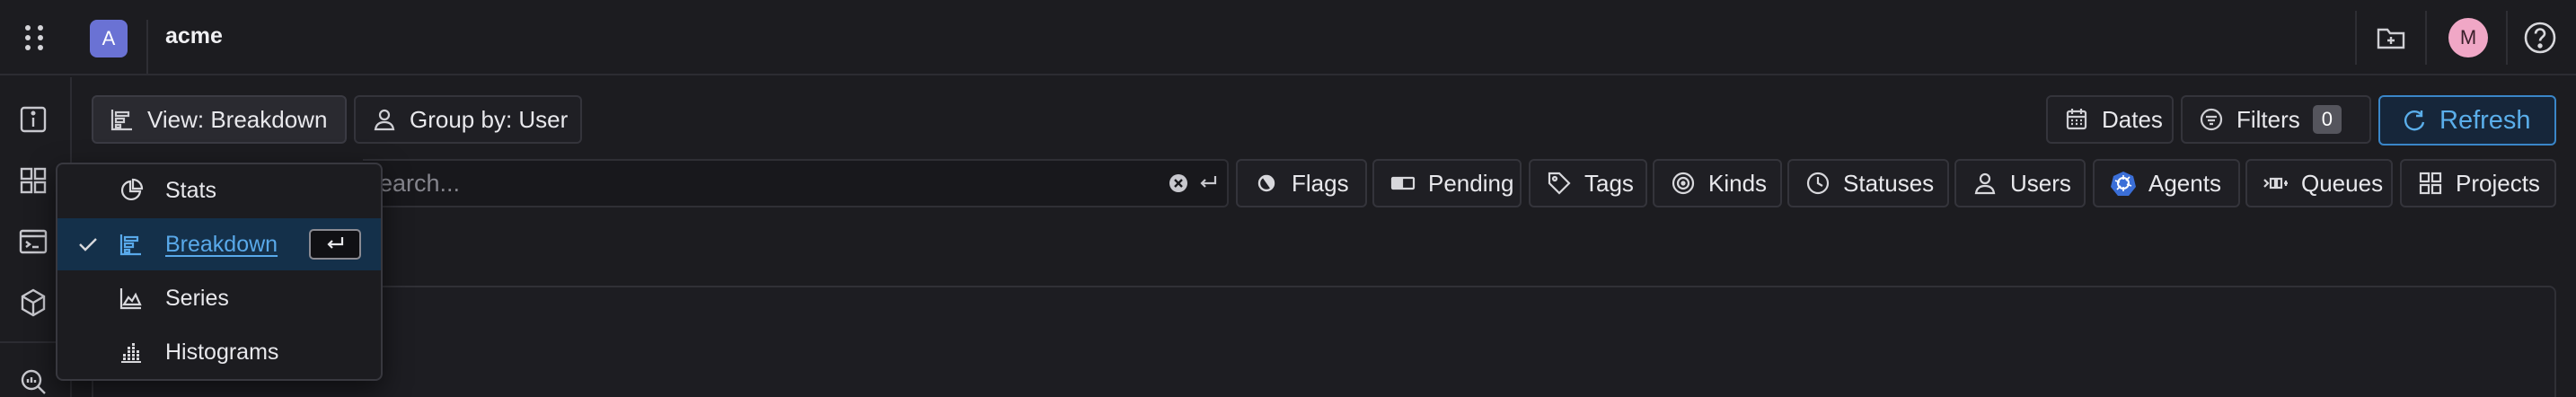 The height and width of the screenshot is (397, 2576). Describe the element at coordinates (335, 244) in the screenshot. I see `enter-key-hint` at that location.